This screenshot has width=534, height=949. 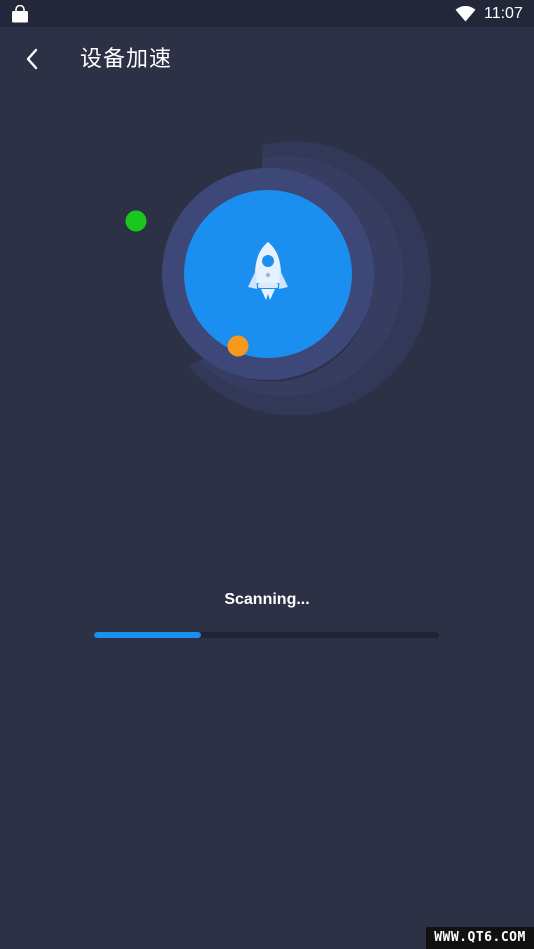 I want to click on orange-dot, so click(x=238, y=346).